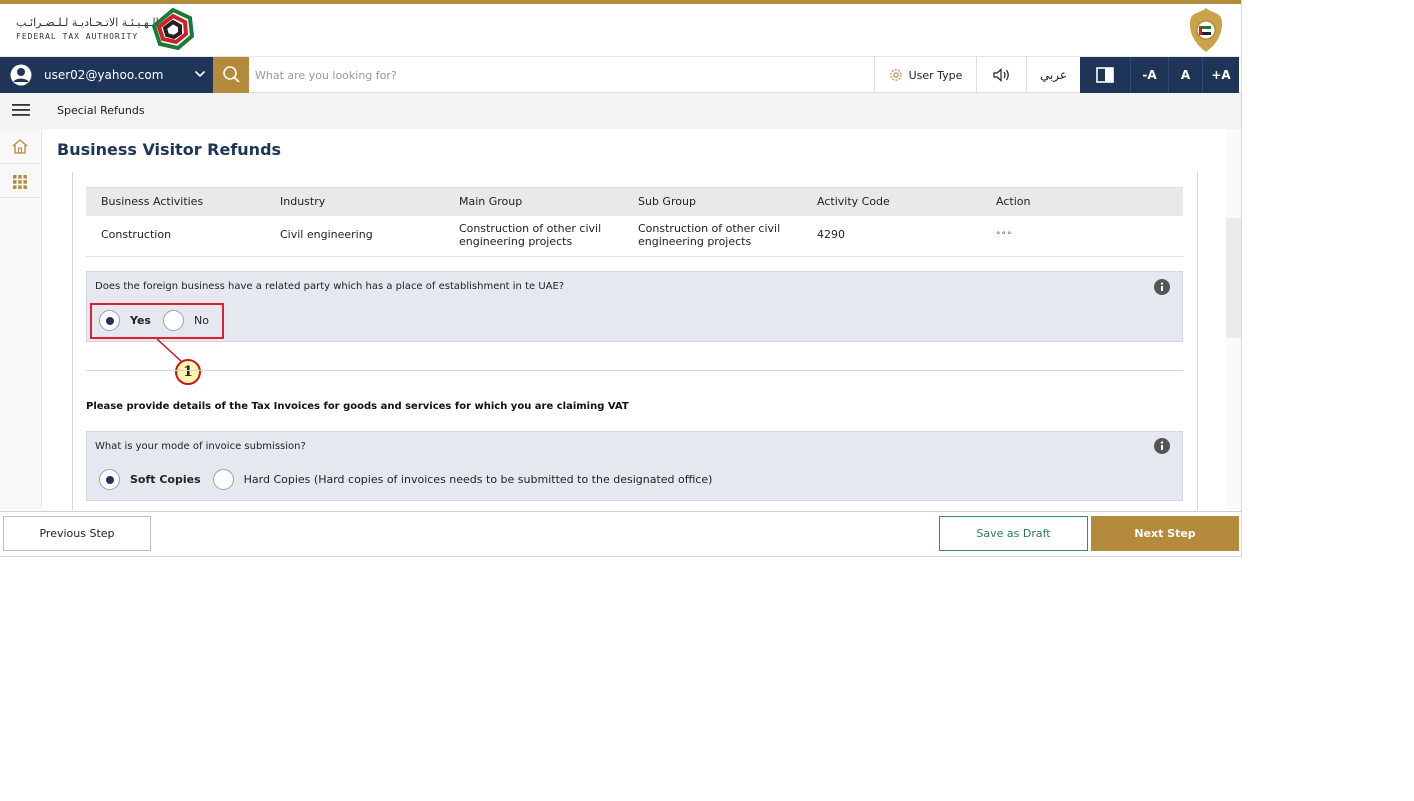 Image resolution: width=1414 pixels, height=801 pixels. I want to click on breadcrumb-current: Special Refunds, so click(101, 110).